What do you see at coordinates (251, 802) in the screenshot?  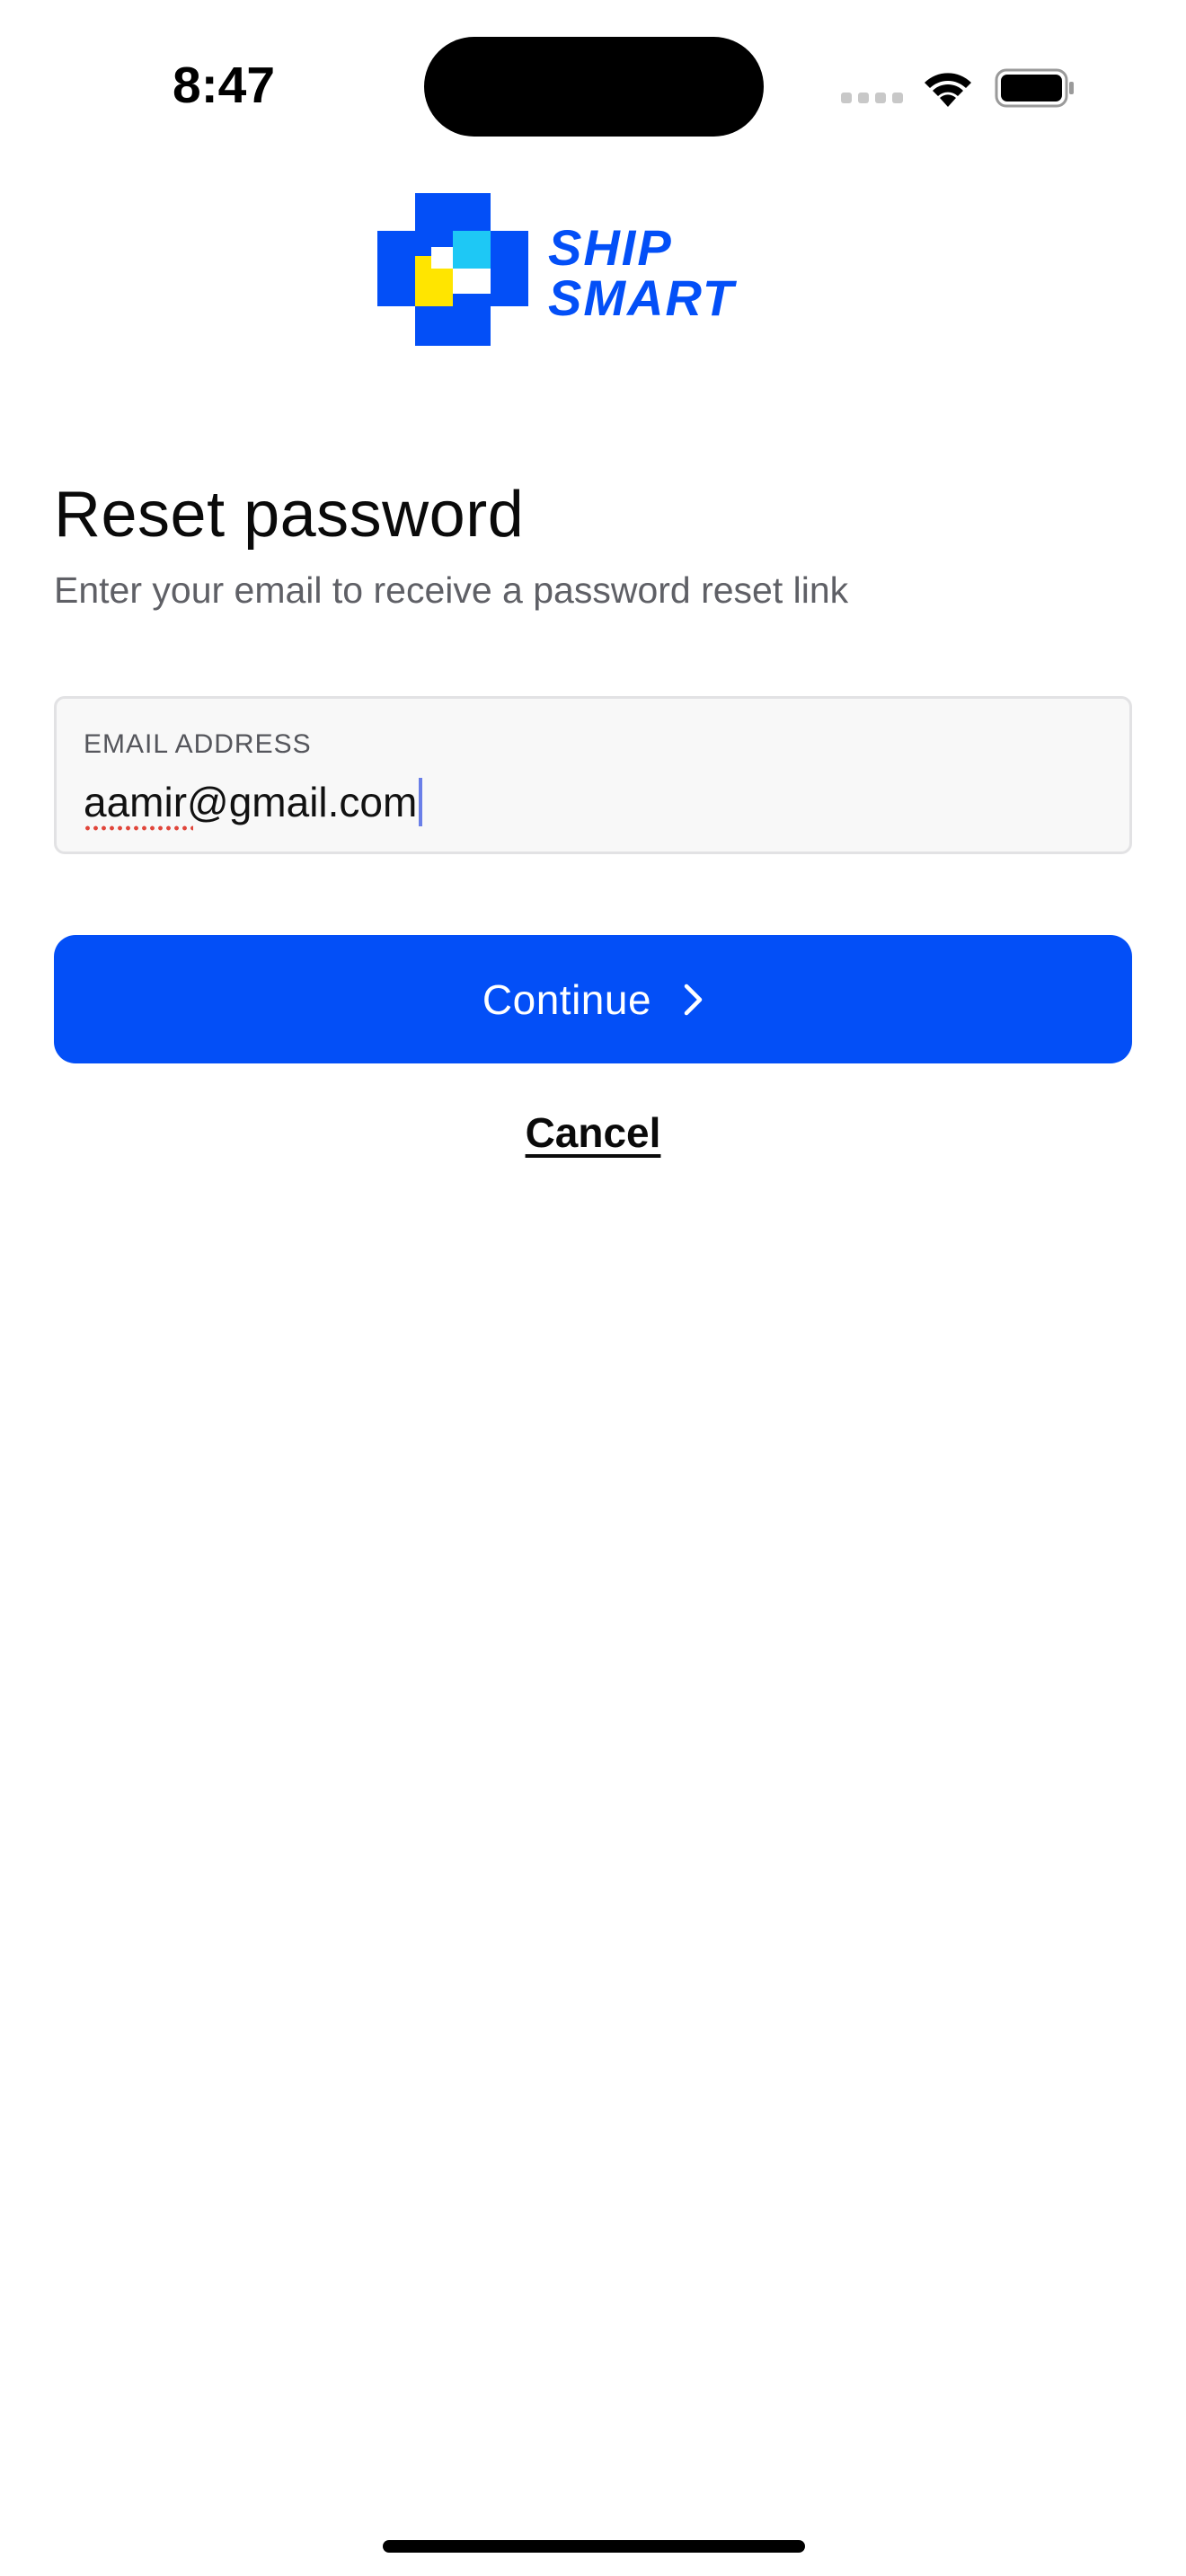 I see `email-input-value: aamir@gmail.com` at bounding box center [251, 802].